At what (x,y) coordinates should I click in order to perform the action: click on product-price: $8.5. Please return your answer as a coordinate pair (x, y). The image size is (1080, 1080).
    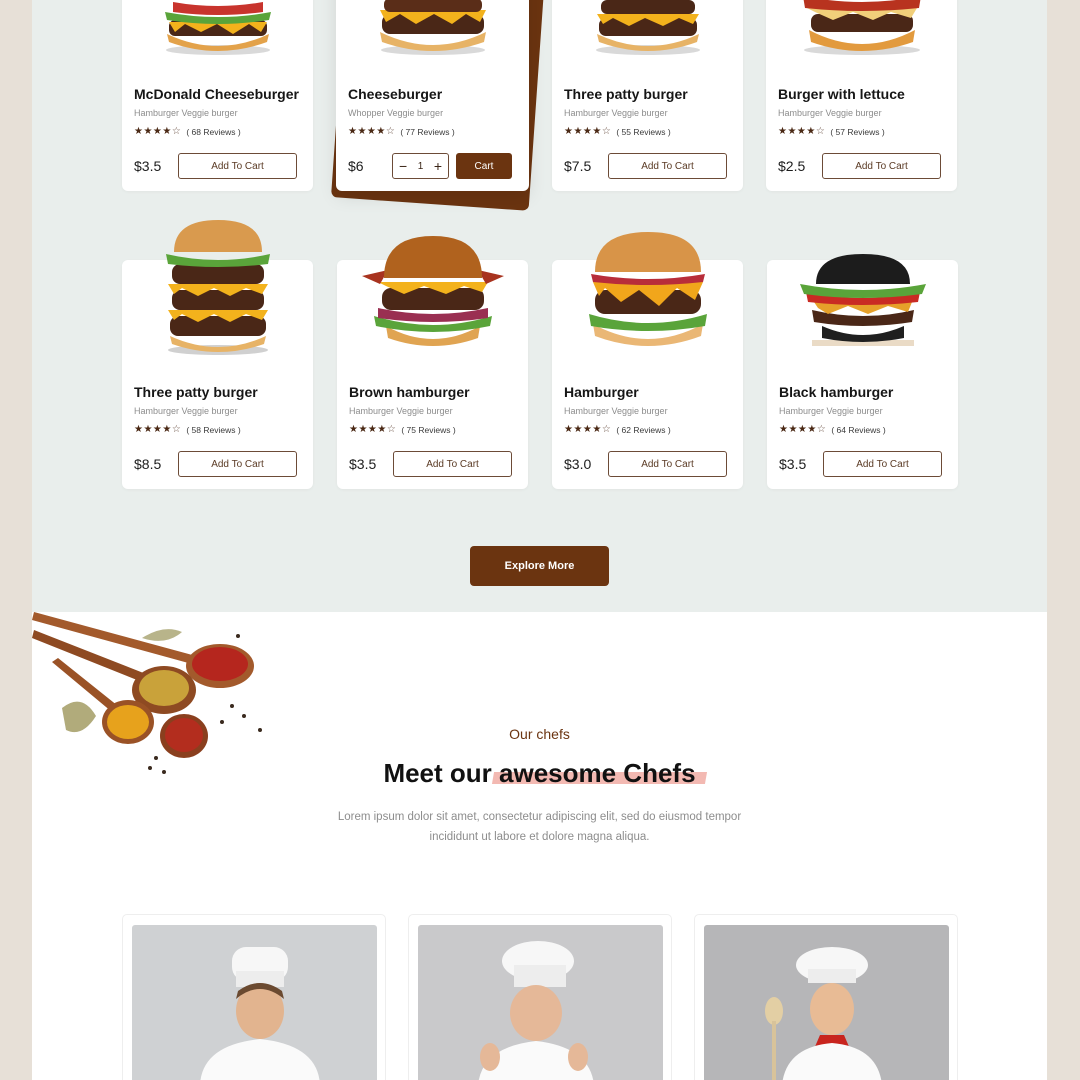
    Looking at the image, I should click on (148, 464).